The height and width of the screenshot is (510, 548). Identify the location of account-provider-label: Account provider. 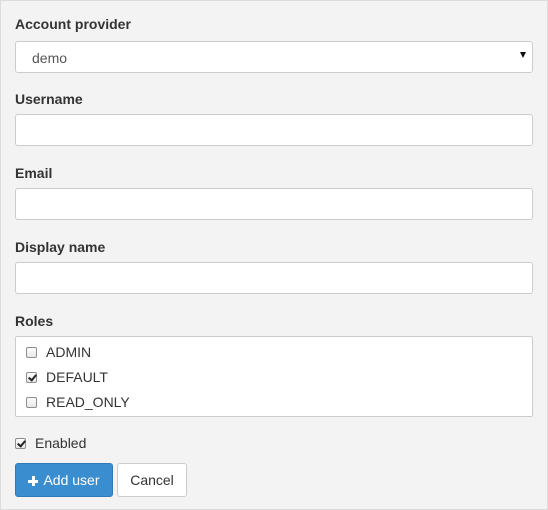
(73, 24).